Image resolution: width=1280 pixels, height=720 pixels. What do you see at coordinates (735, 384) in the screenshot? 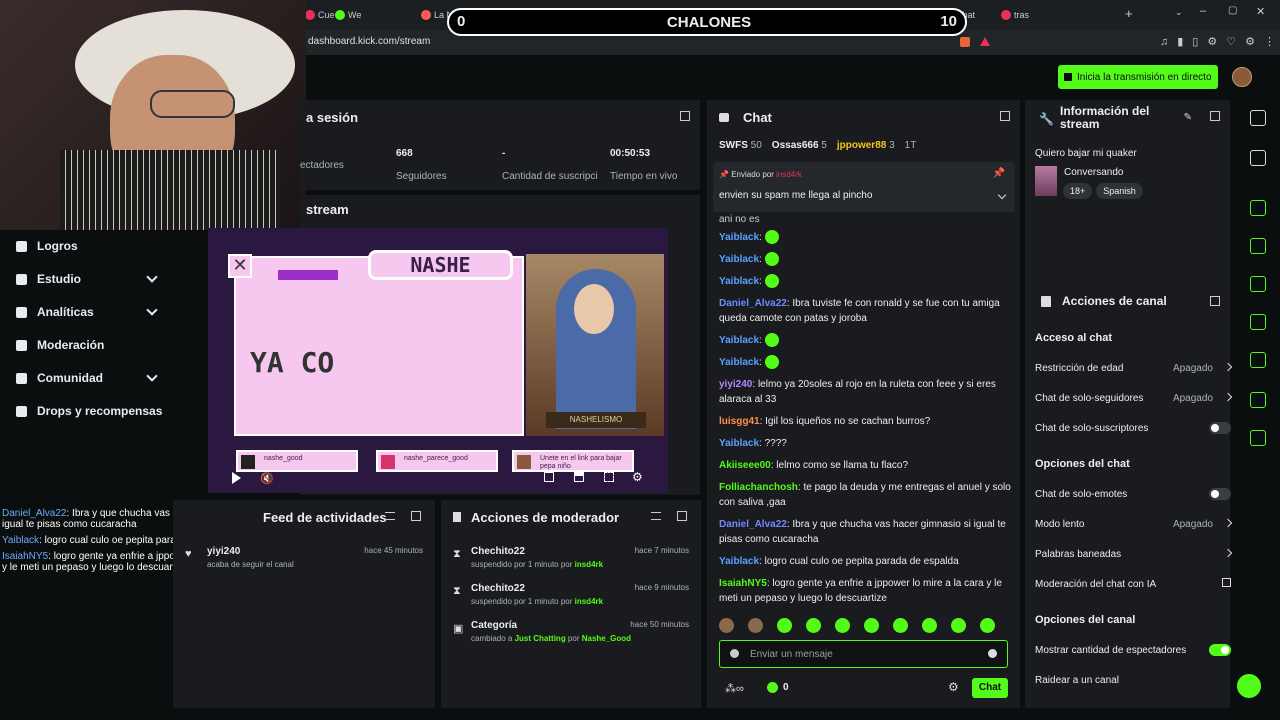
I see `chat-username: yiyi240` at bounding box center [735, 384].